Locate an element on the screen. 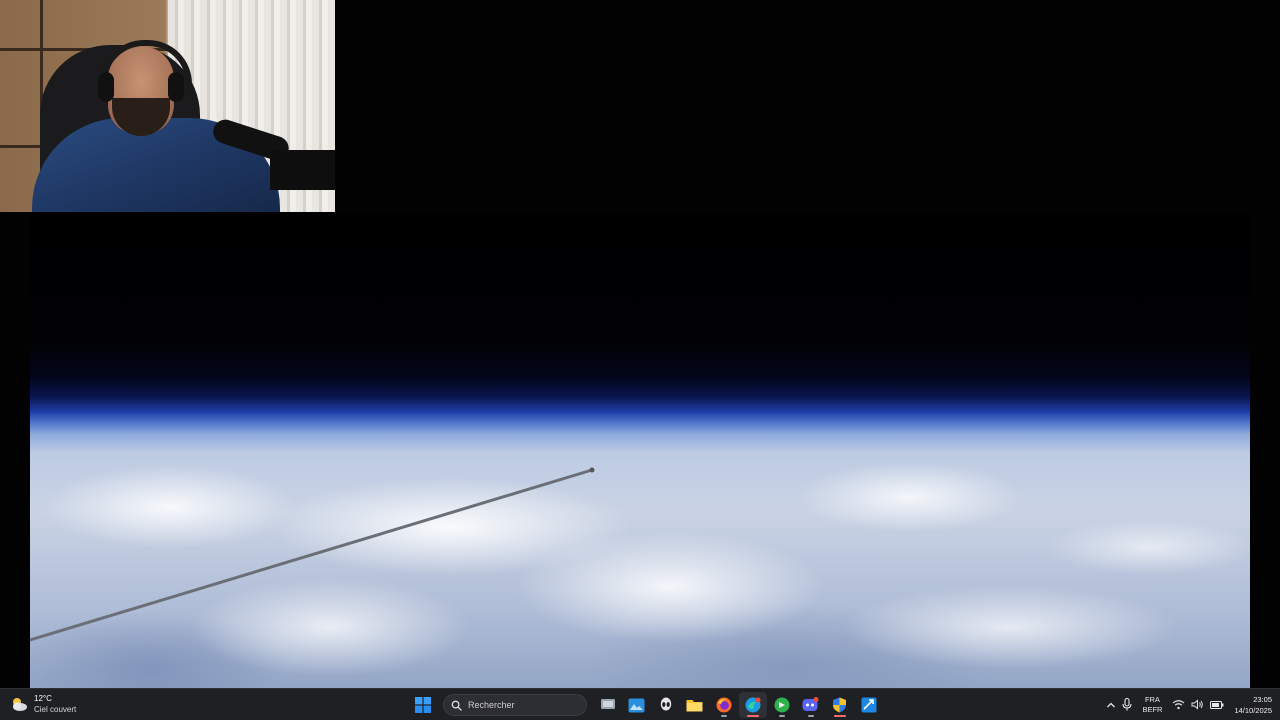 The height and width of the screenshot is (720, 1280). language-indicator: FRA BEFR is located at coordinates (1152, 705).